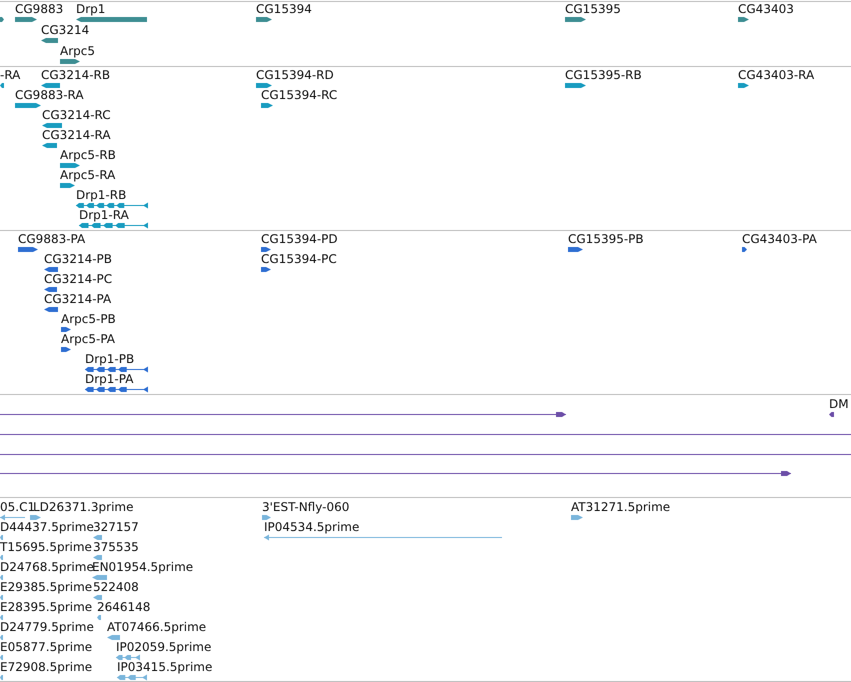 This screenshot has width=851, height=682. Describe the element at coordinates (10, 75) in the screenshot. I see `feature-label: -RA` at that location.